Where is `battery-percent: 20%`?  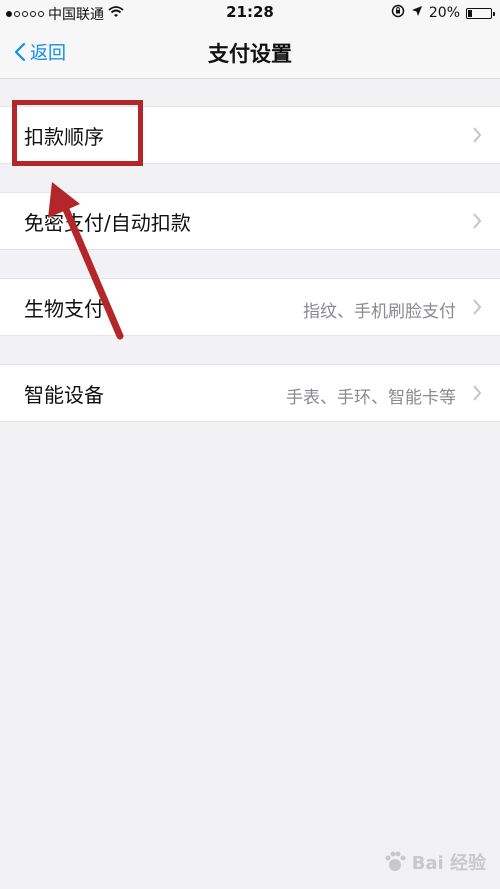 battery-percent: 20% is located at coordinates (444, 13).